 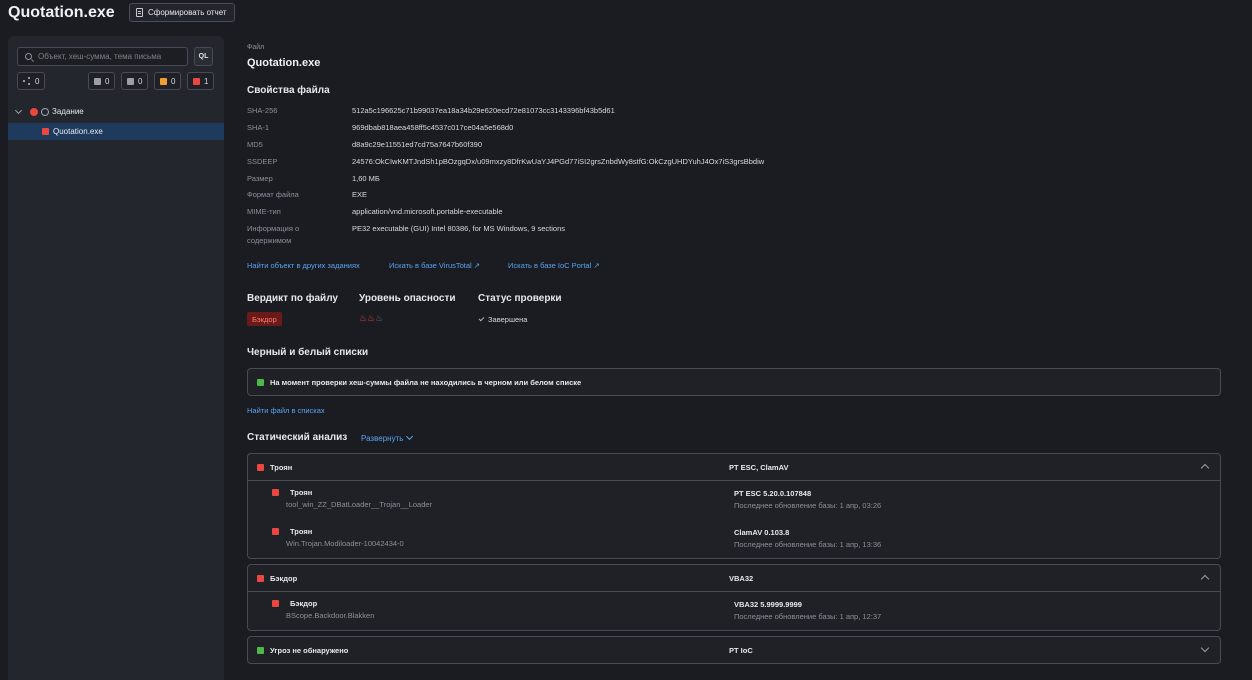 I want to click on top-bar: Quotation.exe Сформировать отчет, so click(x=626, y=15).